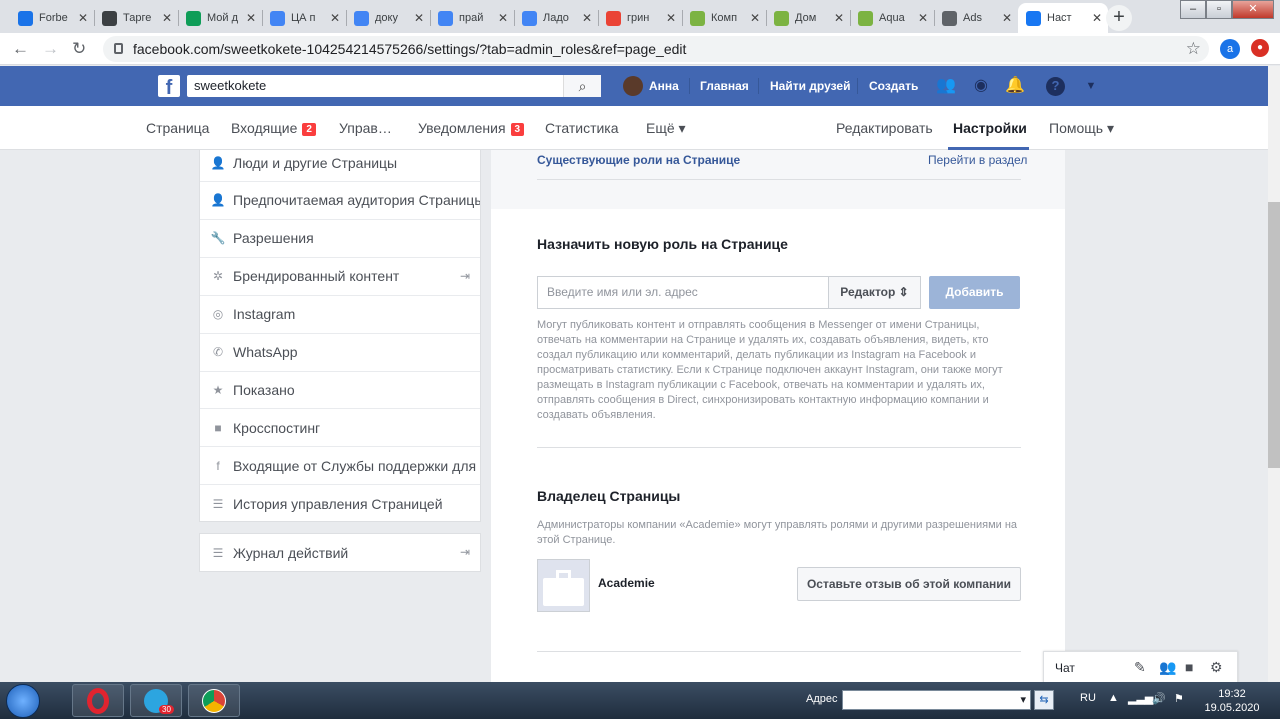  I want to click on chat-bar: Чат ✎ 👥 ■ ⚙, so click(1140, 667).